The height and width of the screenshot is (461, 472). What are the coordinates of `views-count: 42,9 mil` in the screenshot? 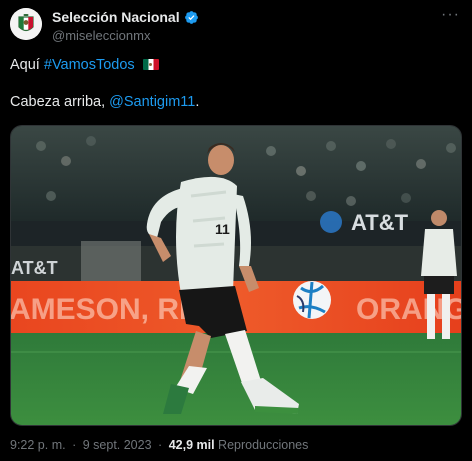 It's located at (191, 445).